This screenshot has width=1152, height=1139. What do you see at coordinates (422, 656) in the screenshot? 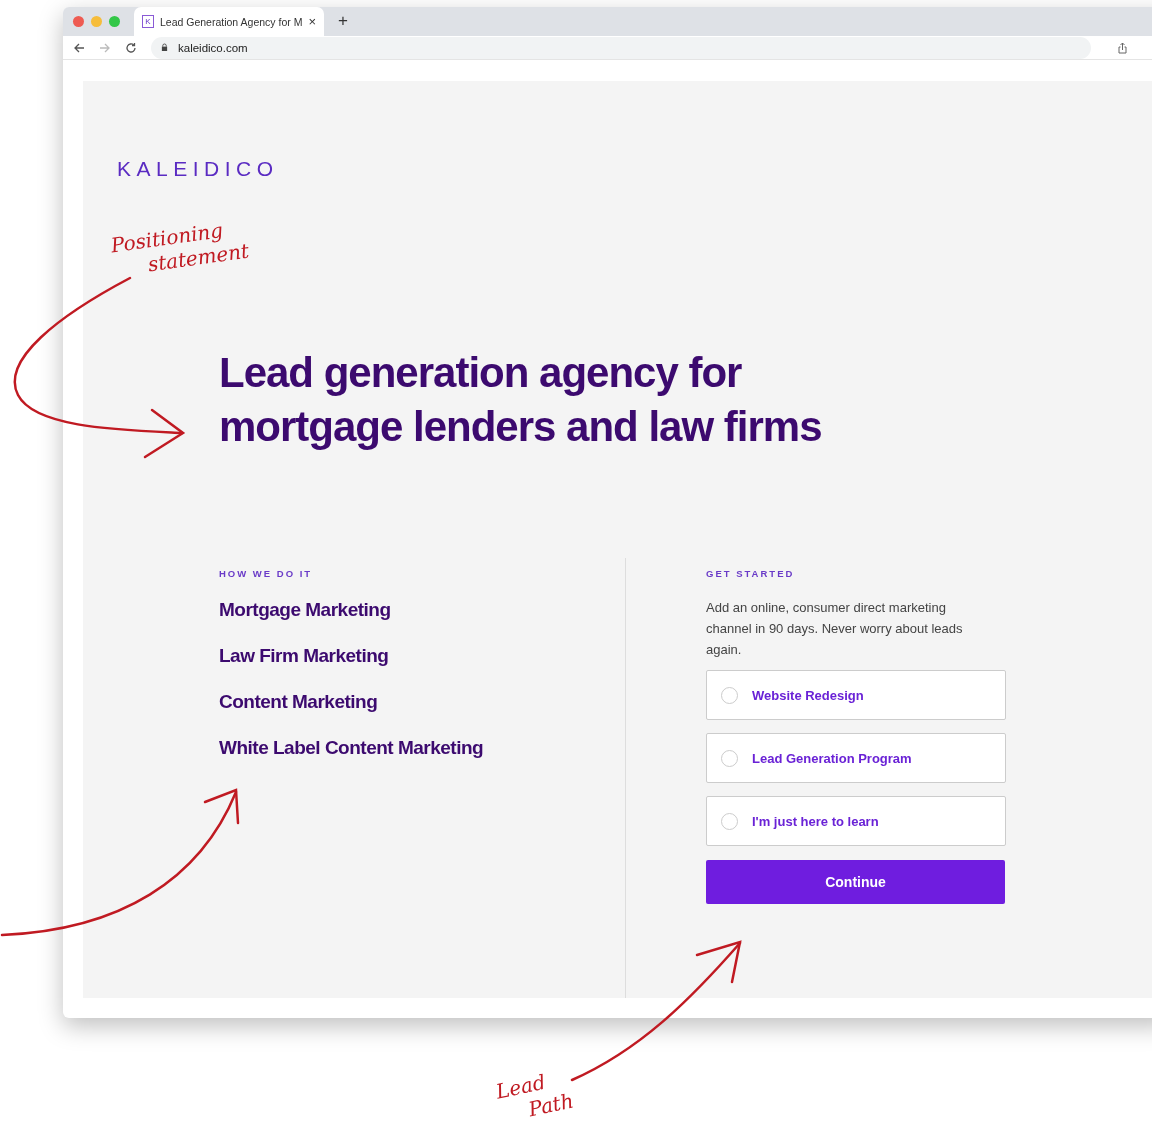
I see `service-link: Law Firm Marketing` at bounding box center [422, 656].